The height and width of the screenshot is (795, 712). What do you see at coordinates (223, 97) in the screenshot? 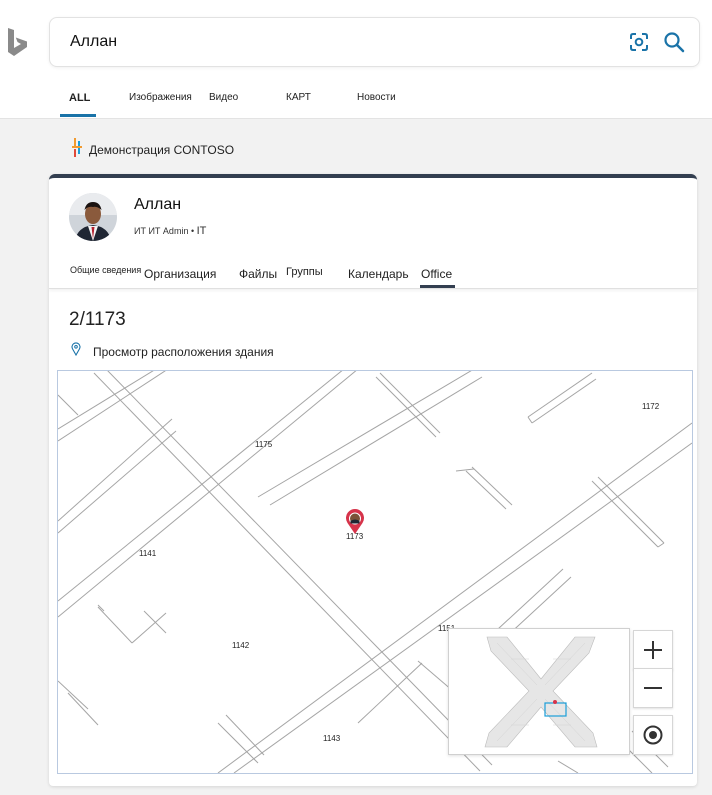
I see `tab-videos: Видео` at bounding box center [223, 97].